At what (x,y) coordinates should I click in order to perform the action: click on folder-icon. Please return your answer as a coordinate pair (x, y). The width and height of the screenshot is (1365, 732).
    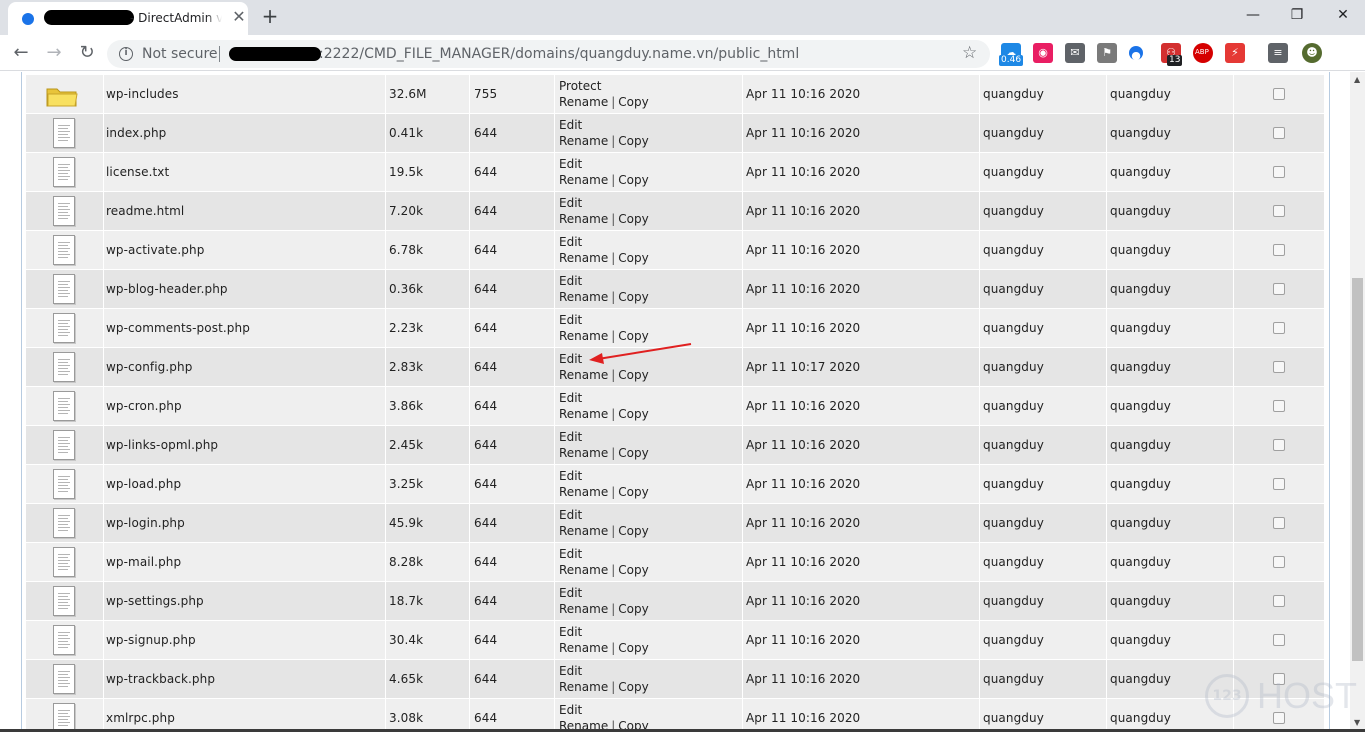
    Looking at the image, I should click on (62, 96).